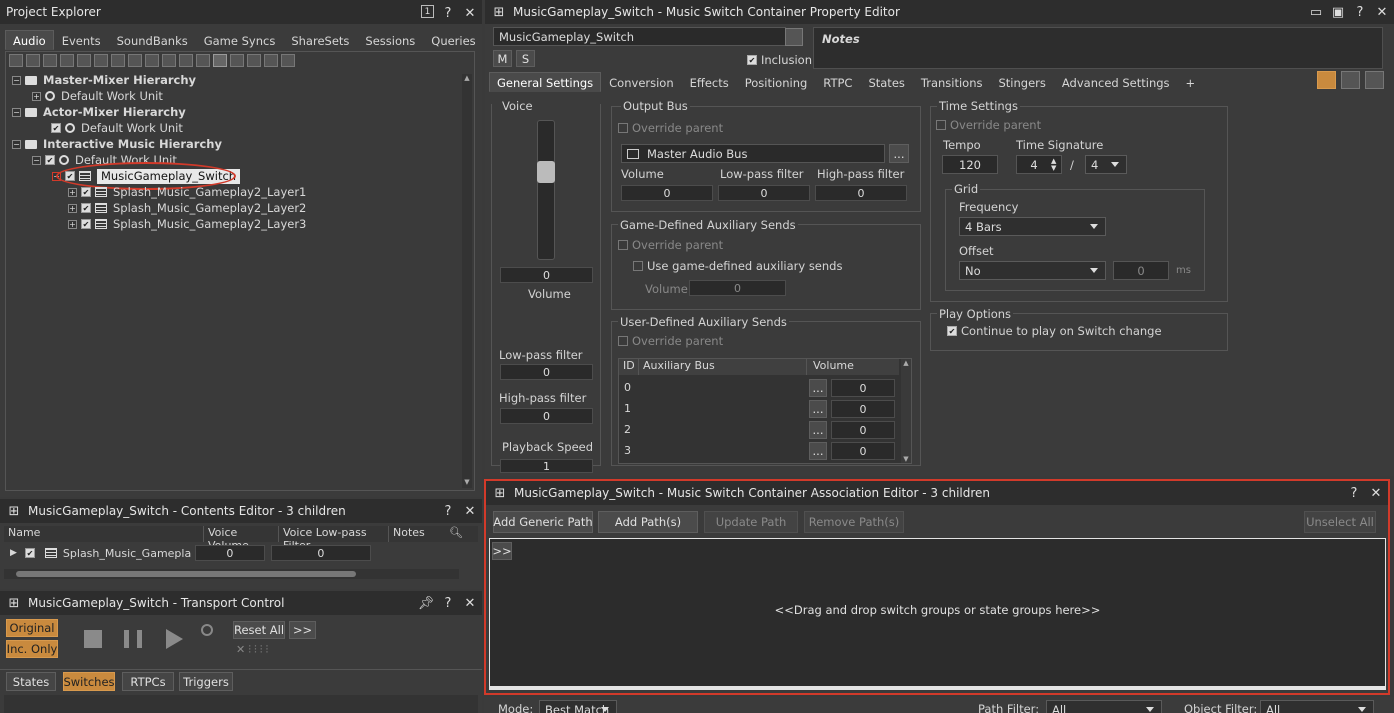 The image size is (1394, 713). I want to click on actor-icon, so click(67, 60).